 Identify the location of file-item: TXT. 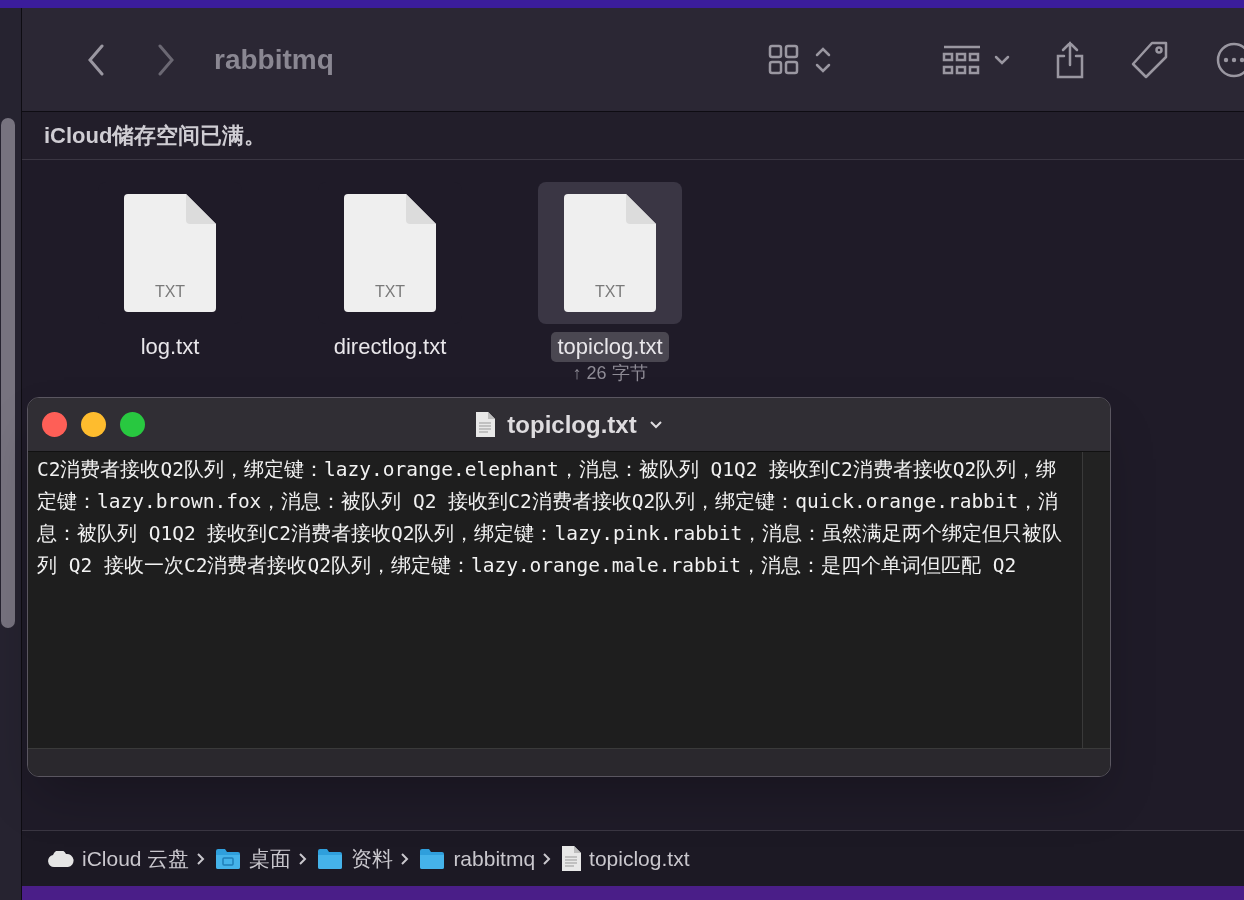
(610, 253).